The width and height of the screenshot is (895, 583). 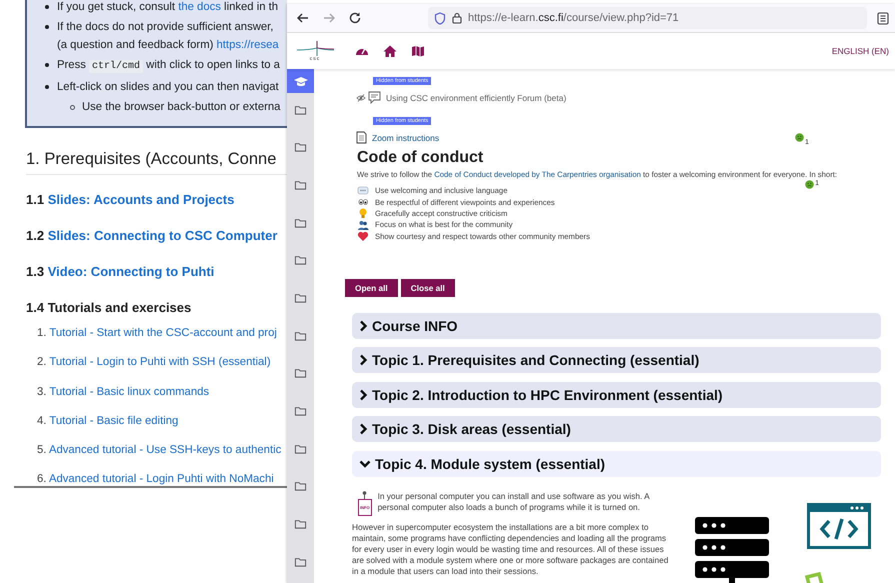 What do you see at coordinates (181, 107) in the screenshot?
I see `note-text: Use the browser back-button or externa` at bounding box center [181, 107].